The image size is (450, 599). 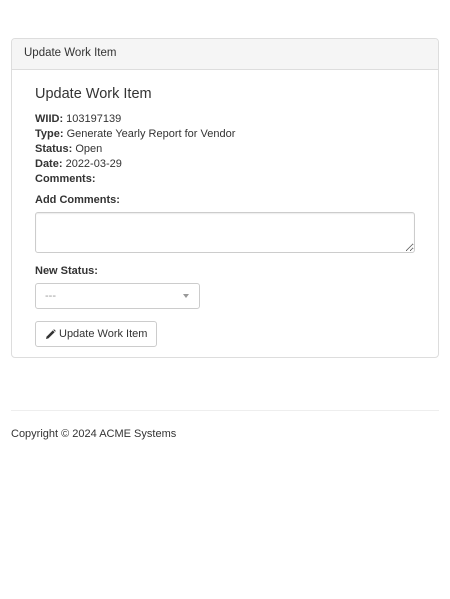 I want to click on comments-line: Comments:, so click(x=225, y=179).